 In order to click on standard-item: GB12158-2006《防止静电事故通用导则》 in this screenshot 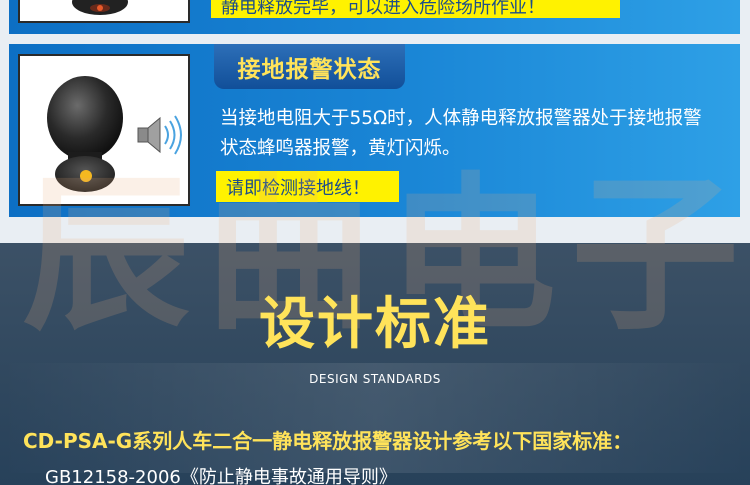, I will do `click(221, 476)`.